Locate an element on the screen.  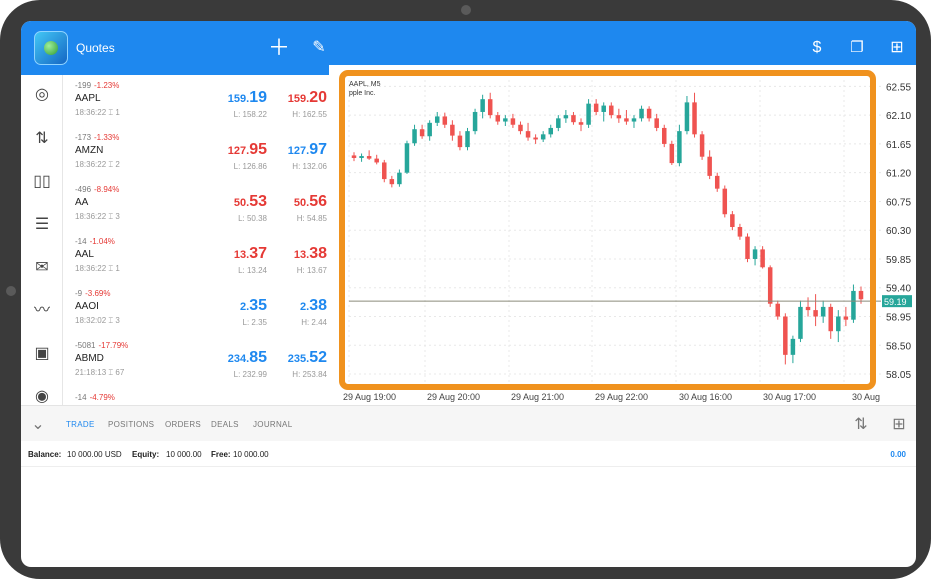
history-icon: ☰ is located at coordinates (42, 225).